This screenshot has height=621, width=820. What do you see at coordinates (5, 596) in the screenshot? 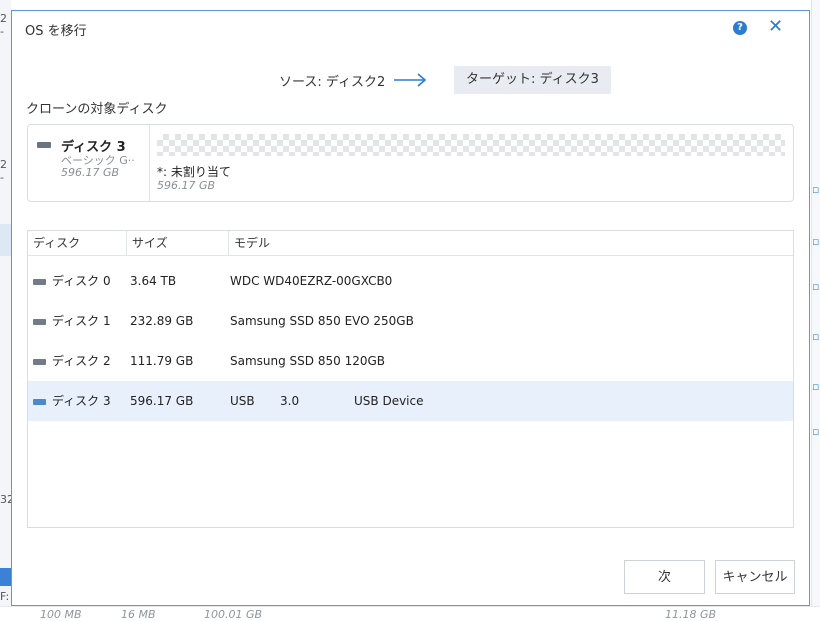
I see `background-fragment: F:` at bounding box center [5, 596].